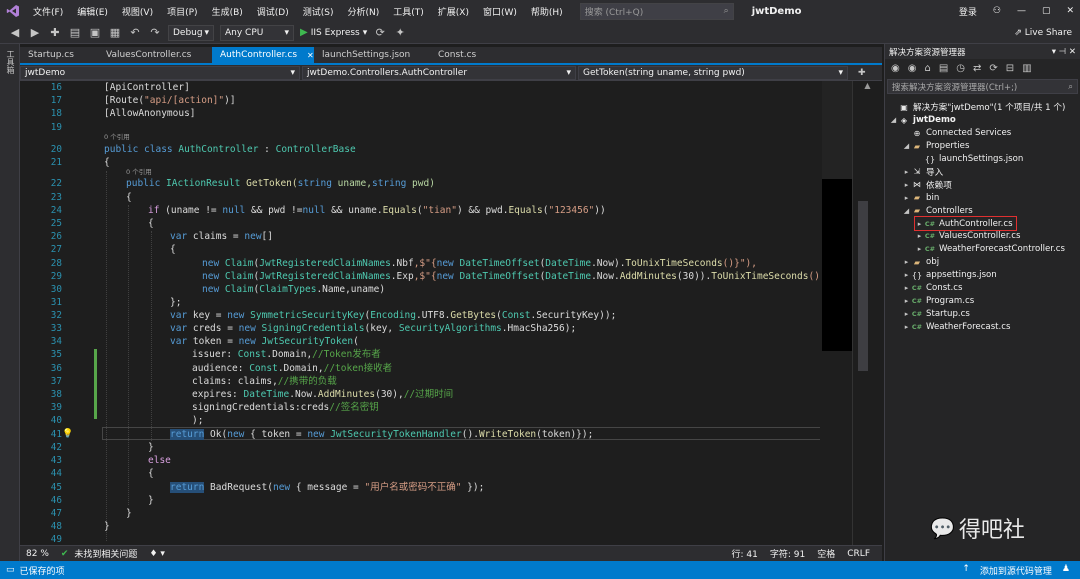 The height and width of the screenshot is (579, 1080). What do you see at coordinates (182, 11) in the screenshot?
I see `menu-project: 项目(P)` at bounding box center [182, 11].